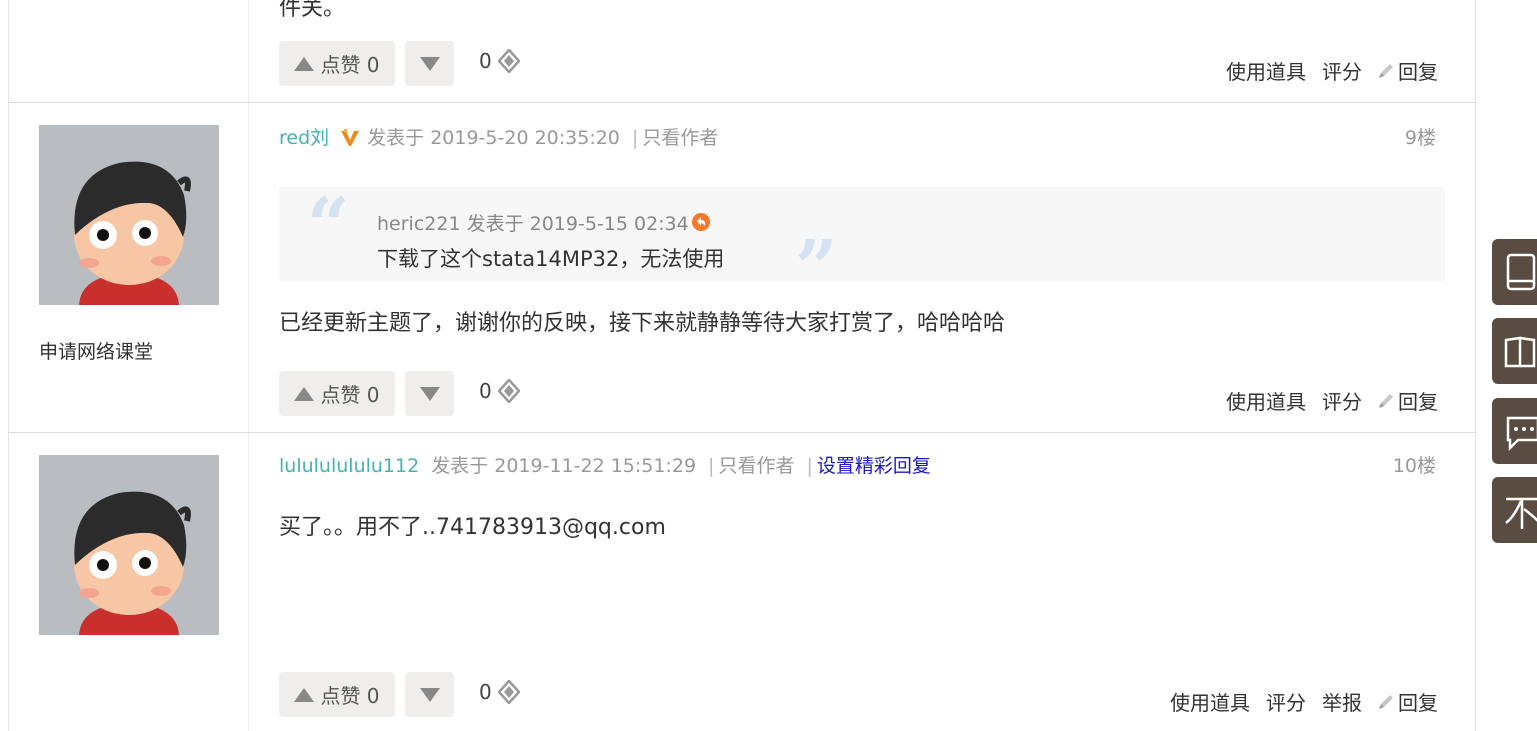  Describe the element at coordinates (350, 137) in the screenshot. I see `v-badge-icon` at that location.